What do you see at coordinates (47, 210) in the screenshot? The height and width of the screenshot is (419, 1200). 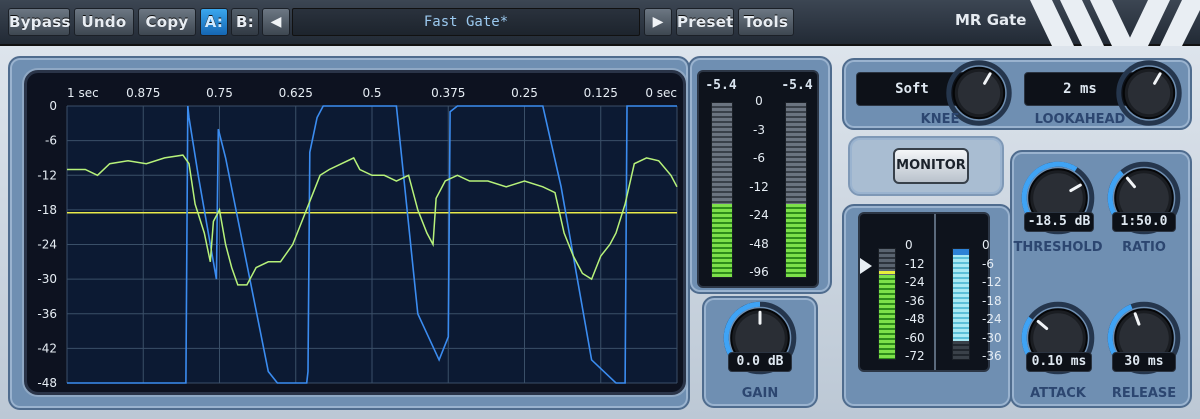 I see `db-axis-label: -18` at bounding box center [47, 210].